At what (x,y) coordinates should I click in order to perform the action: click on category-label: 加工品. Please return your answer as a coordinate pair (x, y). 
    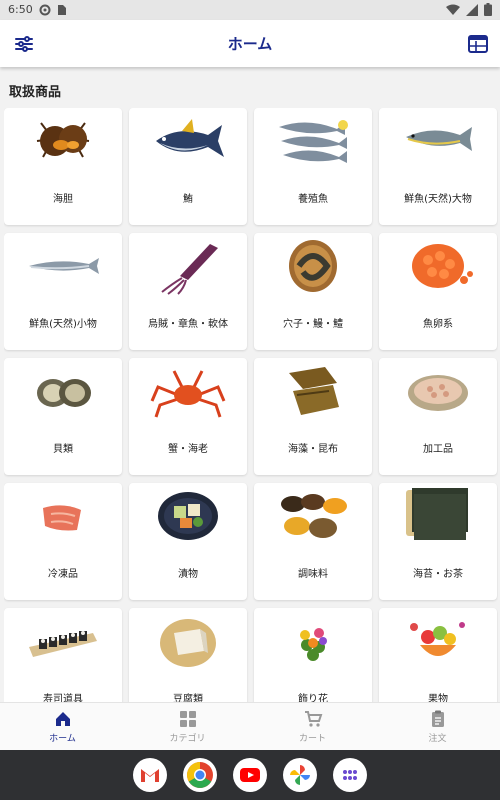
    Looking at the image, I should click on (438, 449).